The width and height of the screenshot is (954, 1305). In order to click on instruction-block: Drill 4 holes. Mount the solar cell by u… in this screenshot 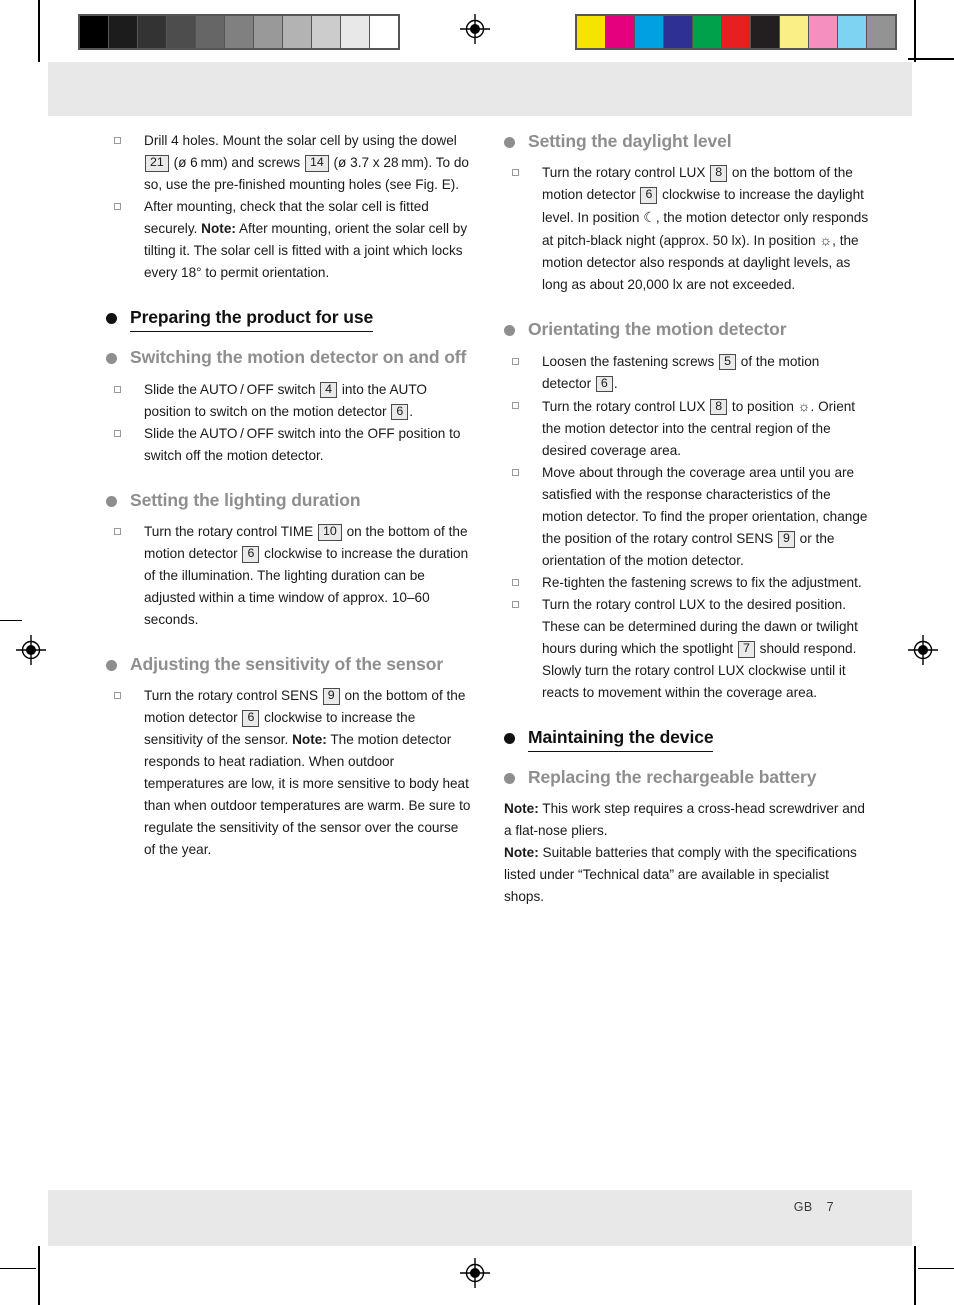, I will do `click(289, 207)`.